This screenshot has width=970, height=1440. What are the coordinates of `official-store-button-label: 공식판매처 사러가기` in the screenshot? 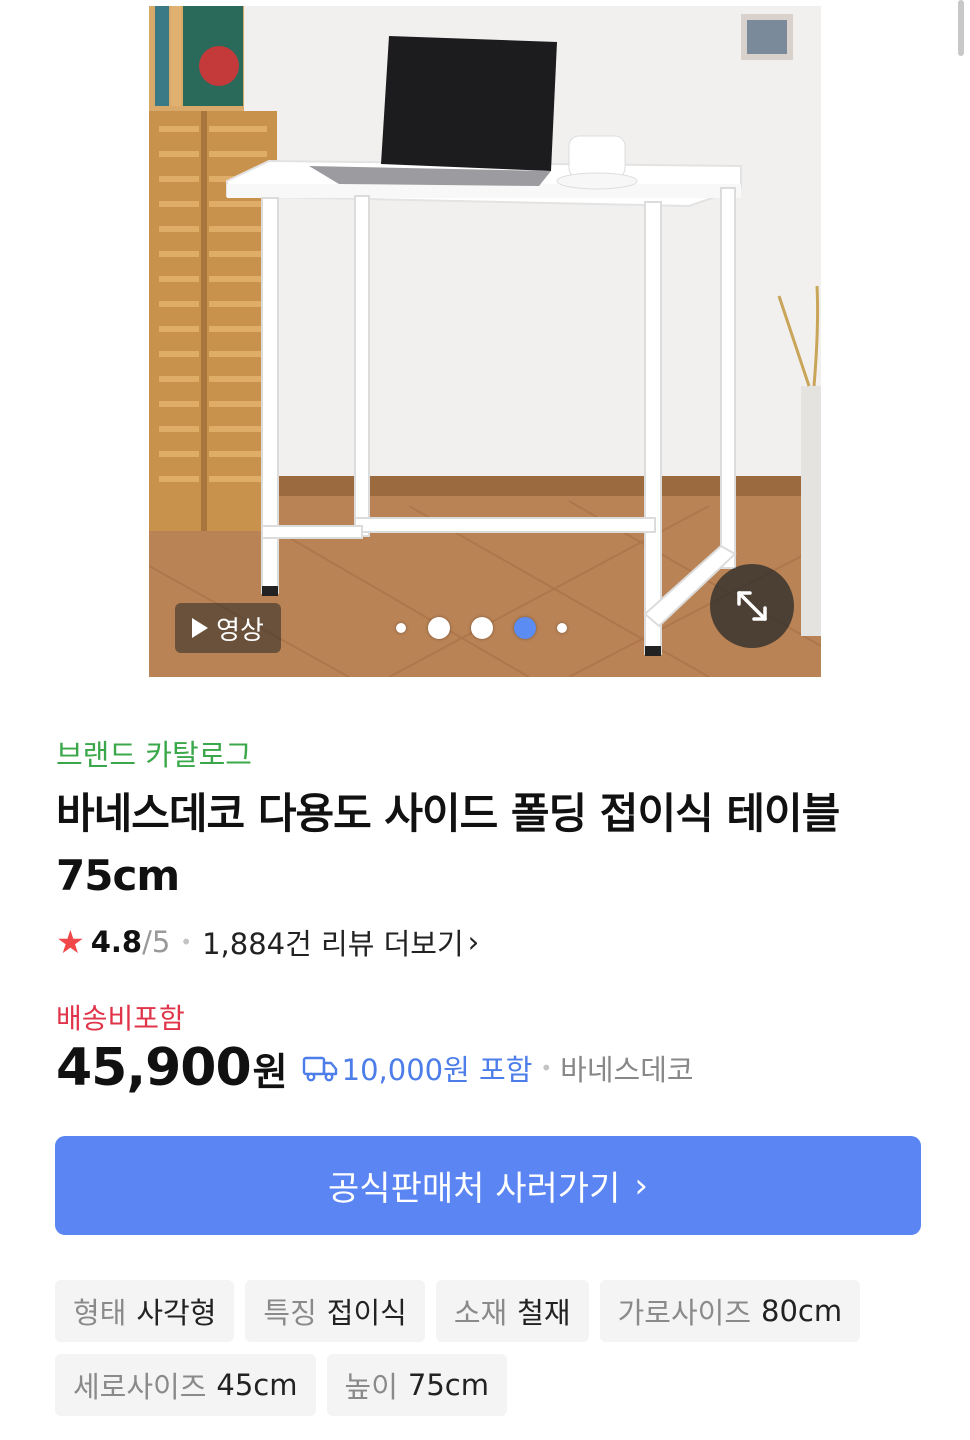 It's located at (474, 1189).